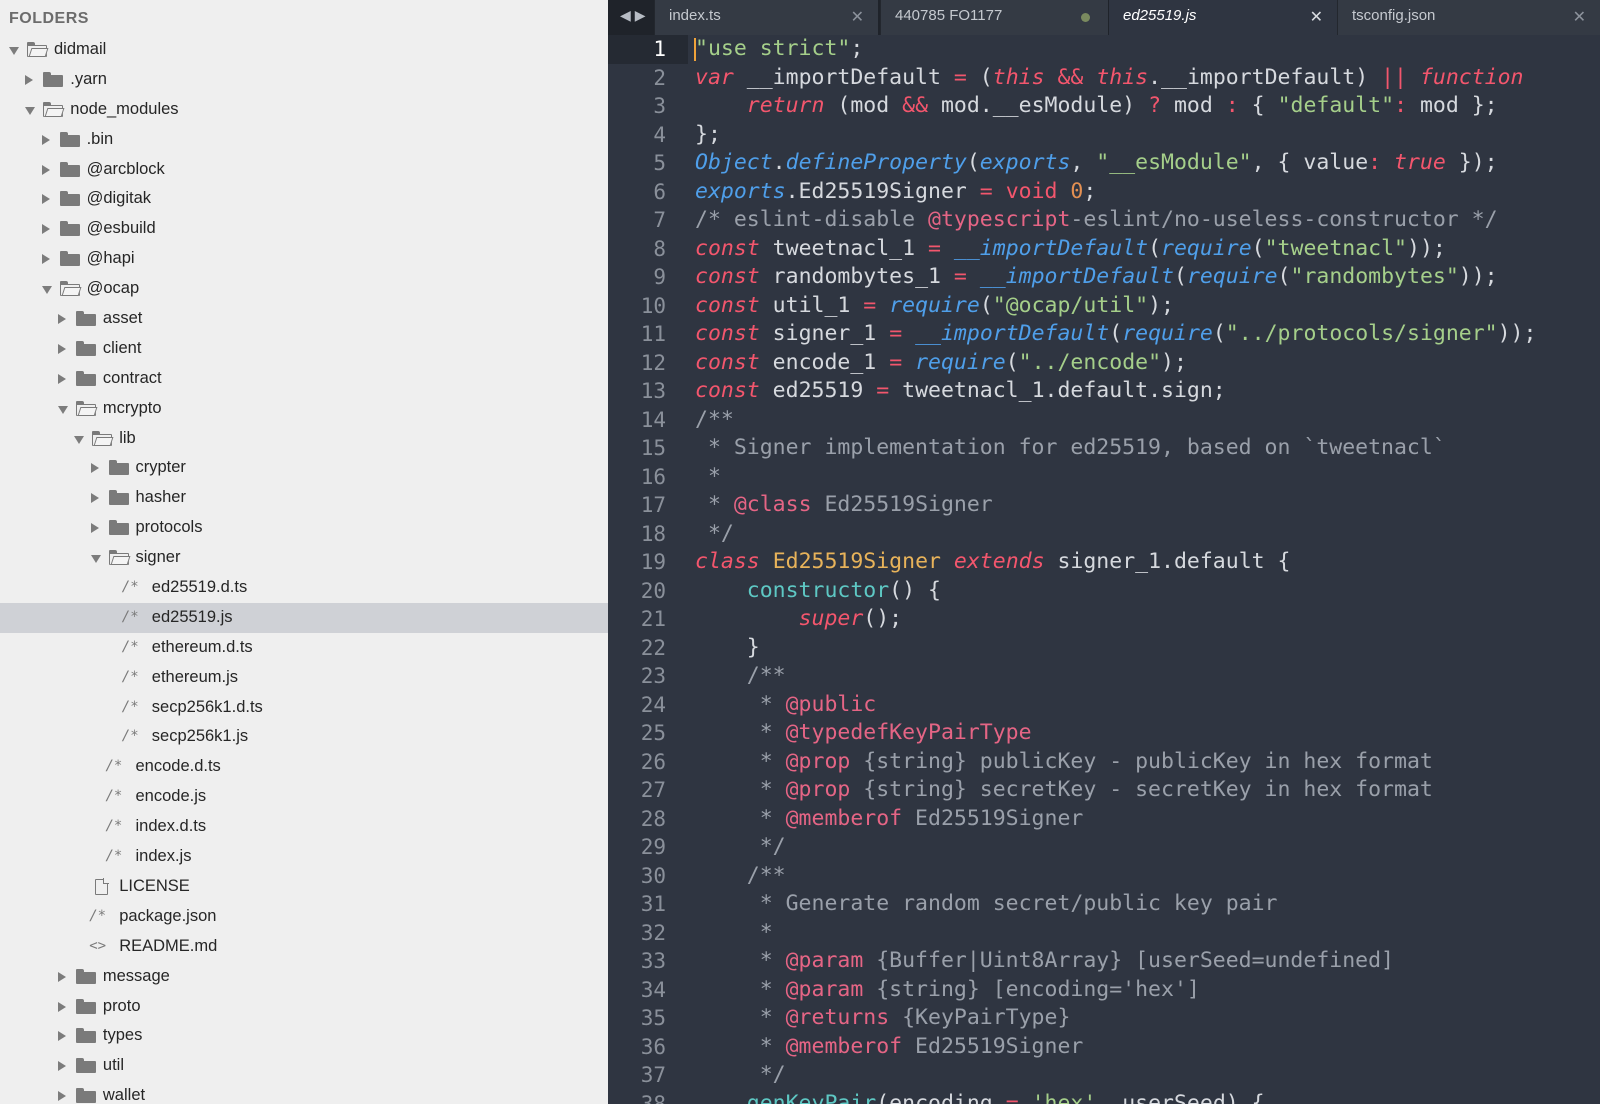 The image size is (1600, 1104). I want to click on code-line: exports.Ed25519Signer = void 0;, so click(1115, 192).